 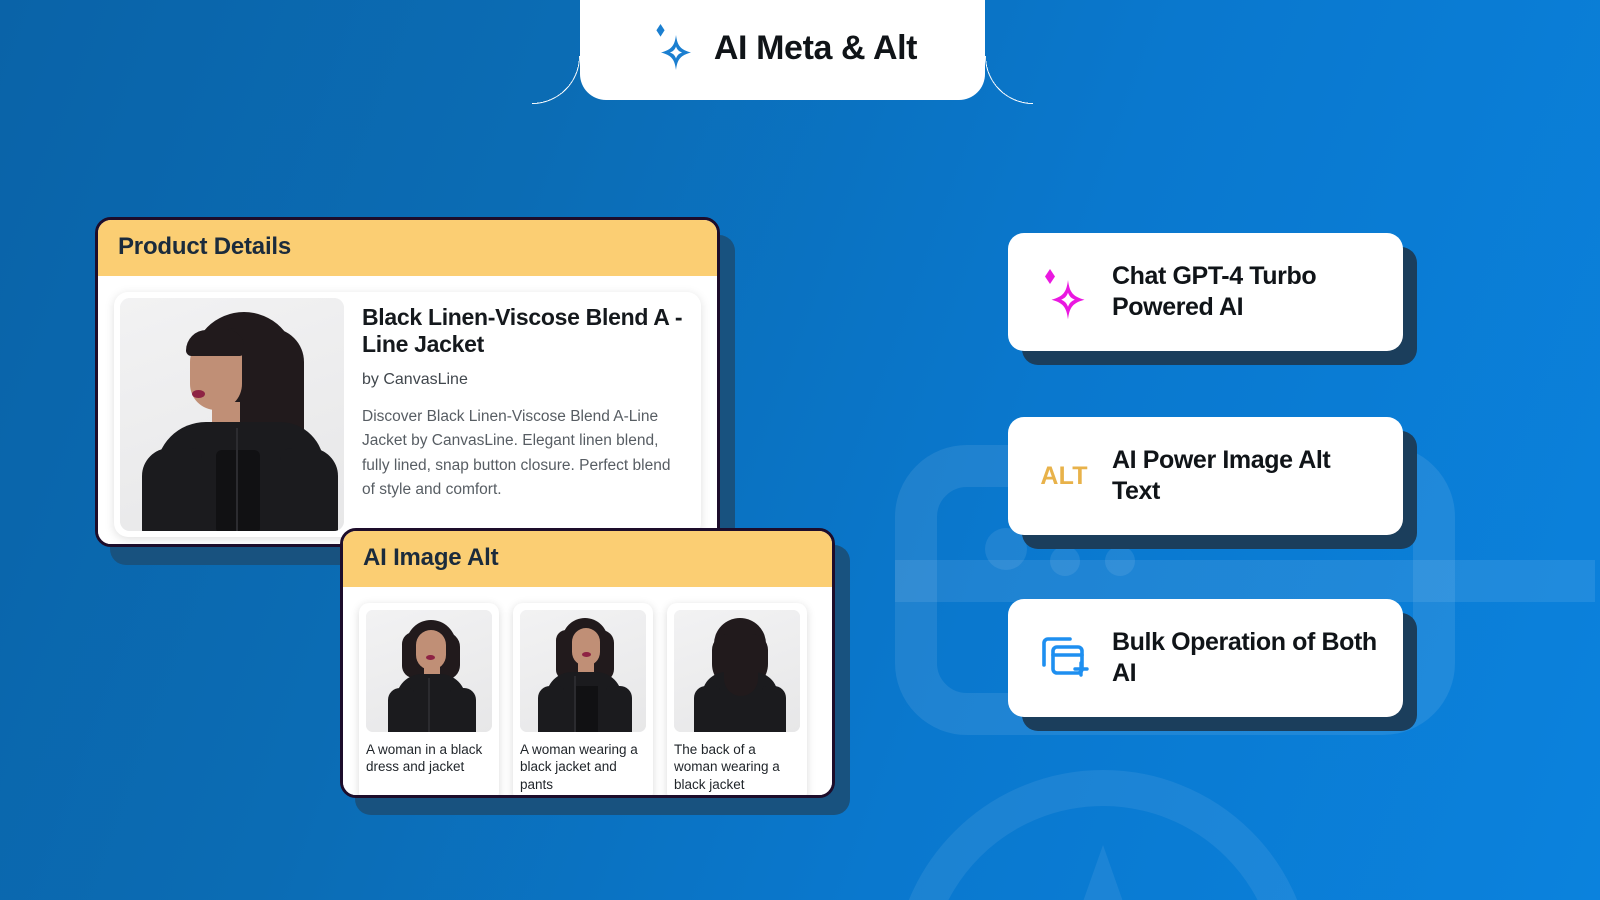 I want to click on page-title: AI Meta & Alt, so click(x=815, y=47).